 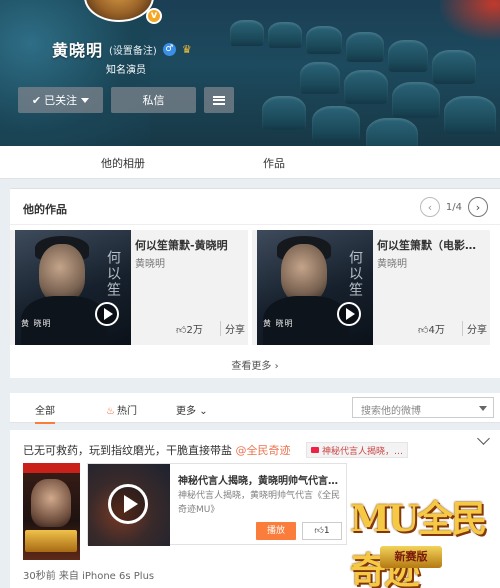 I want to click on works-pager: ‹ 1/4 ›, so click(x=453, y=207).